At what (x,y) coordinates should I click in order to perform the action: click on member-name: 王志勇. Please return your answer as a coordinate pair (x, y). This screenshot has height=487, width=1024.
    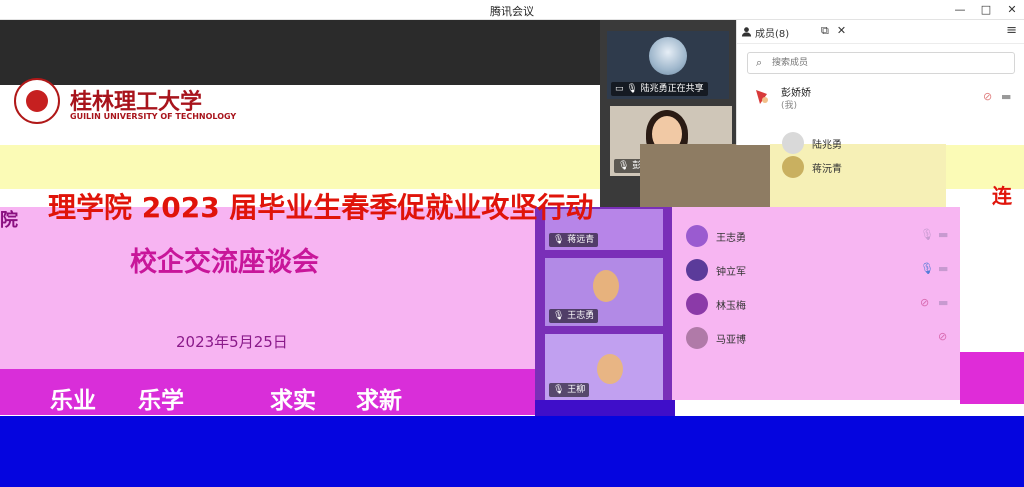
    Looking at the image, I should click on (731, 238).